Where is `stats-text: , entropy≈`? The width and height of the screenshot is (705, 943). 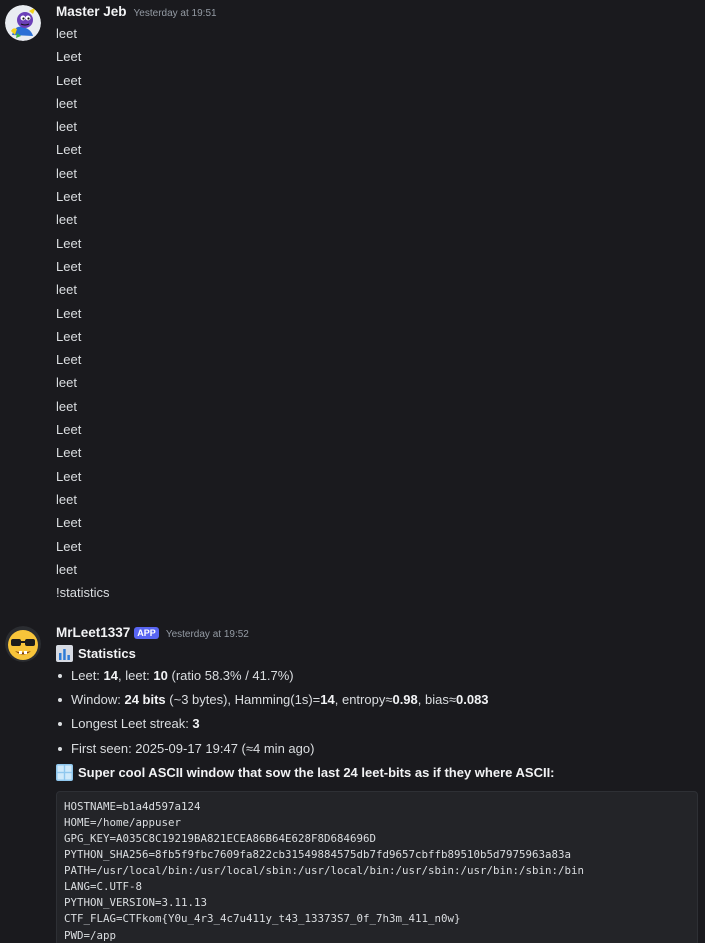
stats-text: , entropy≈ is located at coordinates (363, 700).